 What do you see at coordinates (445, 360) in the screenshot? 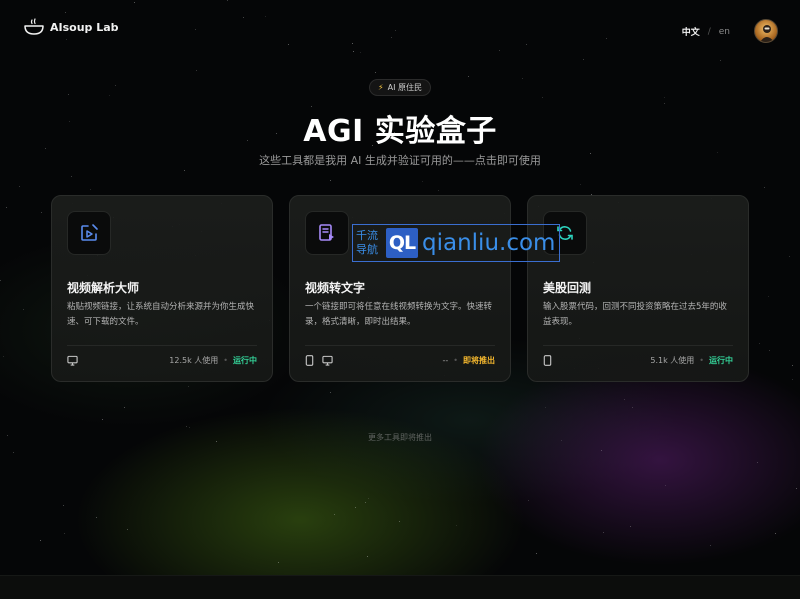
I see `usage-count: --` at bounding box center [445, 360].